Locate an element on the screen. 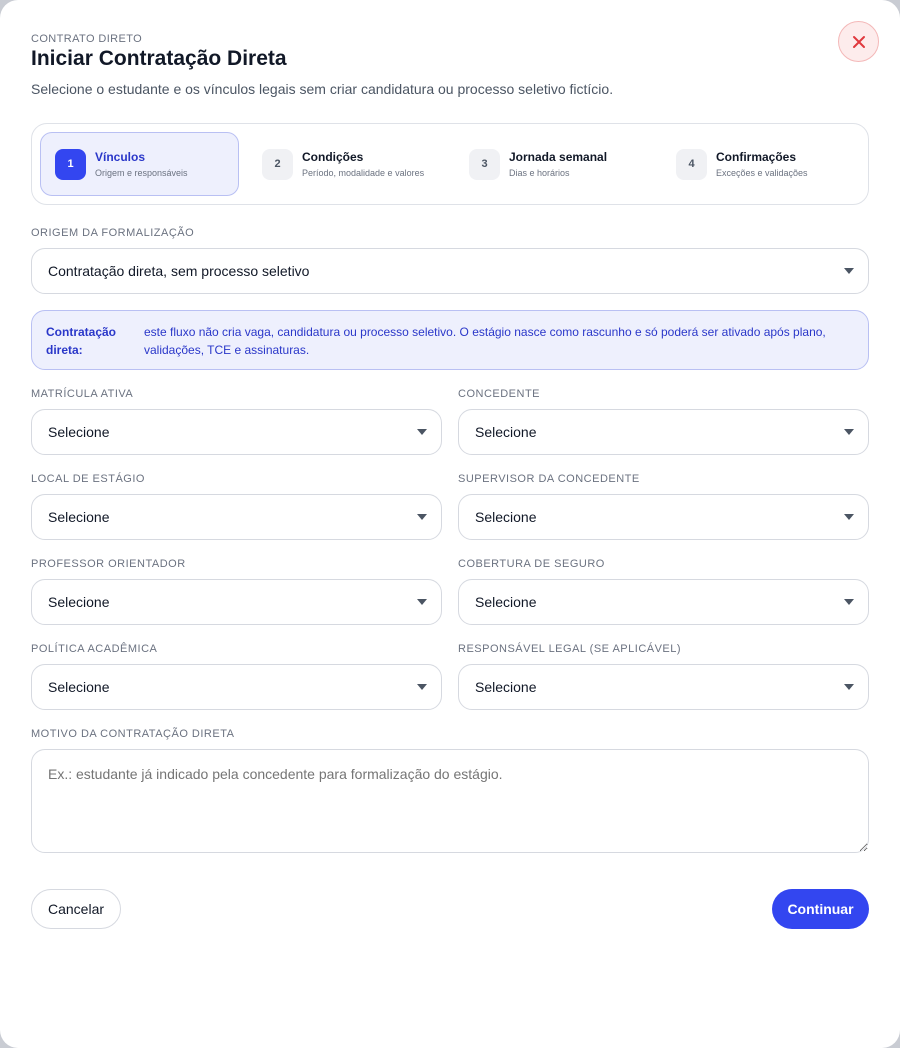  responsavel-select: Selecione is located at coordinates (663, 687).